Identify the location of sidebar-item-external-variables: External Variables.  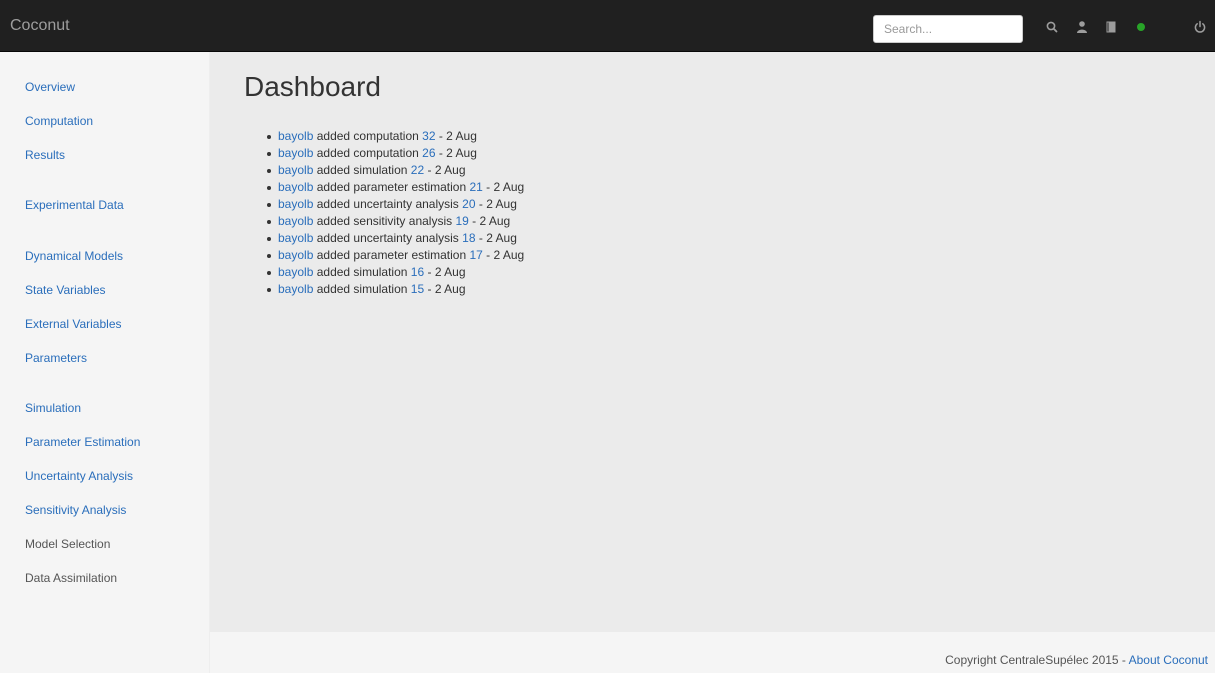
(73, 324).